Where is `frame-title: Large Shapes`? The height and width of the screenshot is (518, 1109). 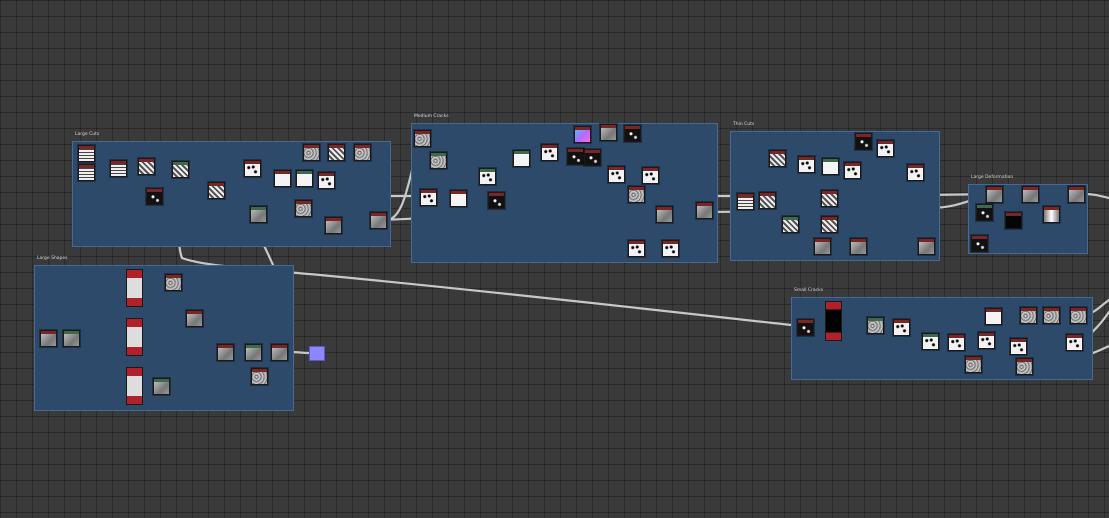 frame-title: Large Shapes is located at coordinates (52, 258).